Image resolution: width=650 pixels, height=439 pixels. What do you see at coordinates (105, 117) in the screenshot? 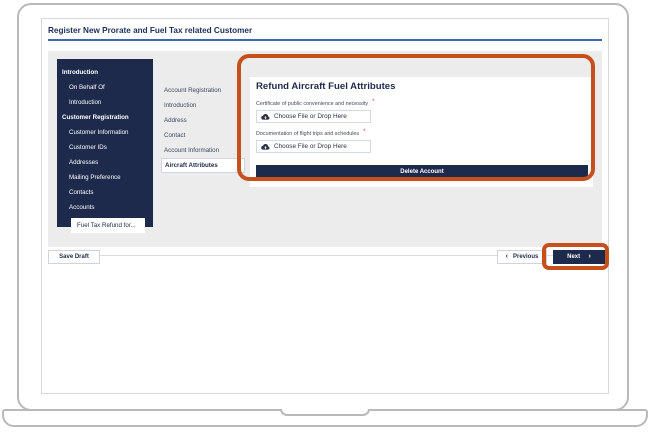
I see `sidebar-section-customer-registration: Customer Registration` at bounding box center [105, 117].